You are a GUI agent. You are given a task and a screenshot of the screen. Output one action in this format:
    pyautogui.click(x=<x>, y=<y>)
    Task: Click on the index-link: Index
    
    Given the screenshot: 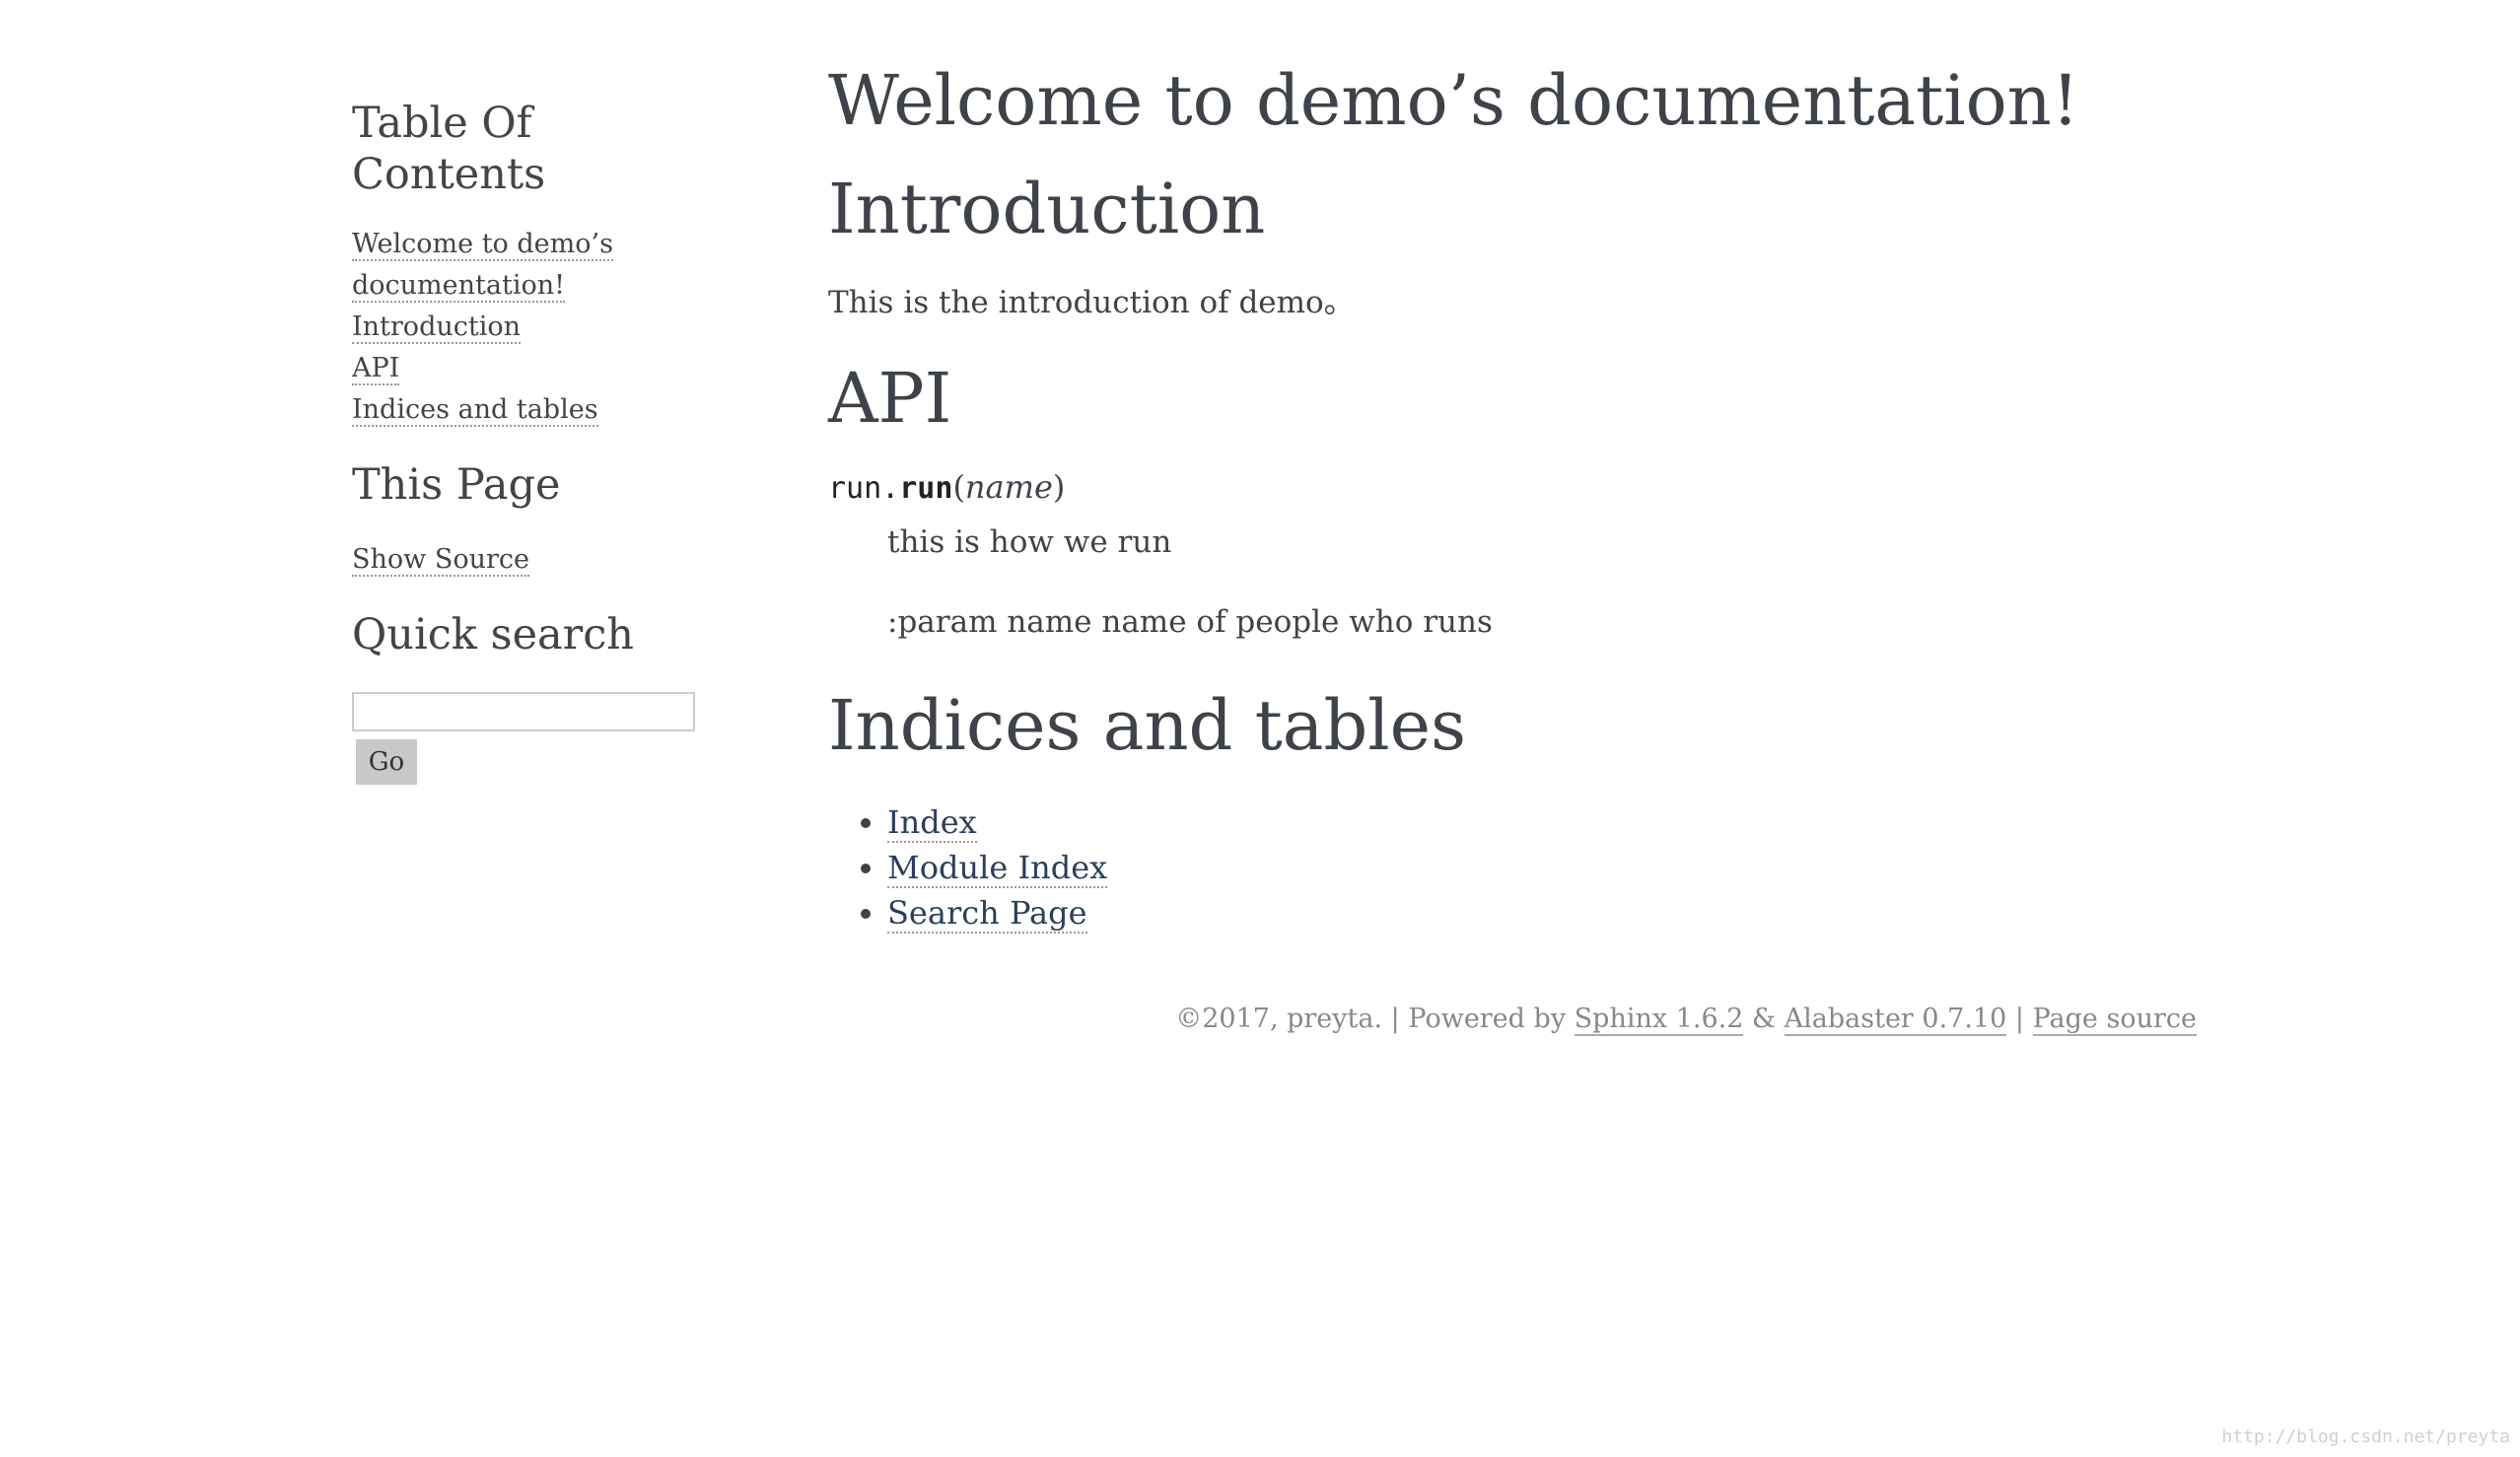 What is the action you would take?
    pyautogui.click(x=932, y=822)
    